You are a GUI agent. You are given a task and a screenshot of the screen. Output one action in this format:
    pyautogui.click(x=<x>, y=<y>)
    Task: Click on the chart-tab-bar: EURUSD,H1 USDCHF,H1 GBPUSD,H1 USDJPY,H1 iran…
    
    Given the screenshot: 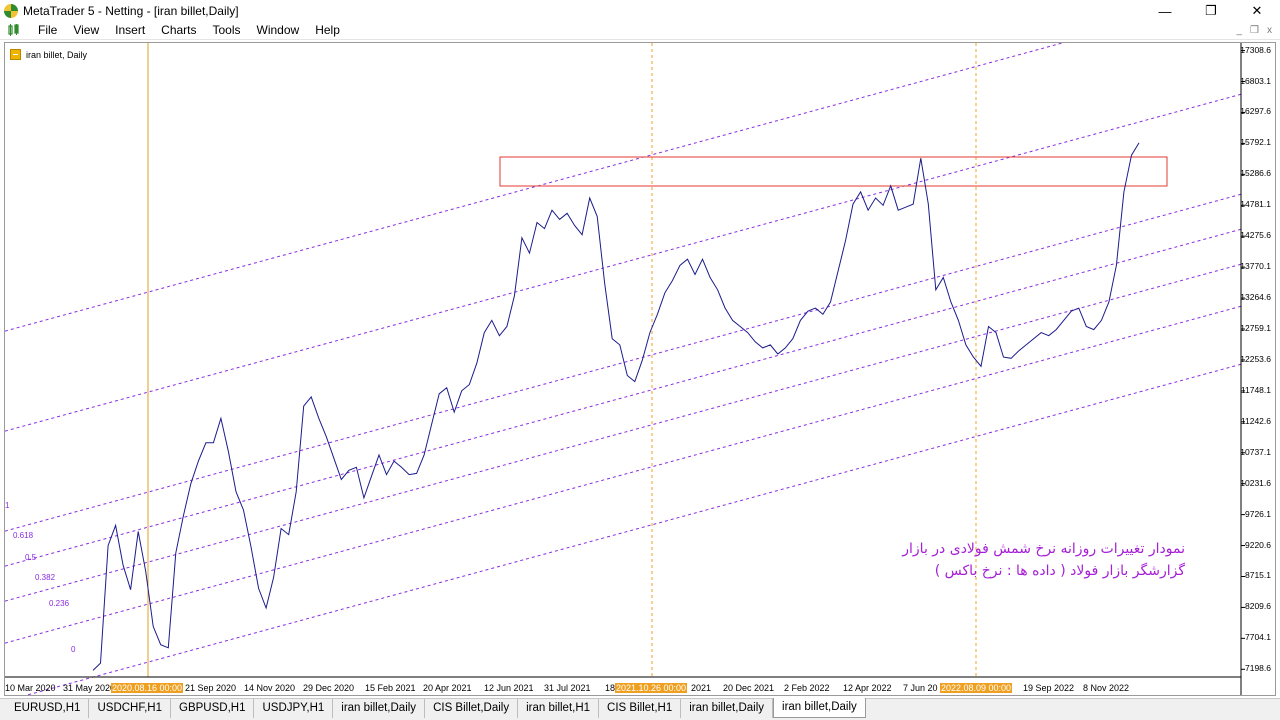 What is the action you would take?
    pyautogui.click(x=640, y=709)
    